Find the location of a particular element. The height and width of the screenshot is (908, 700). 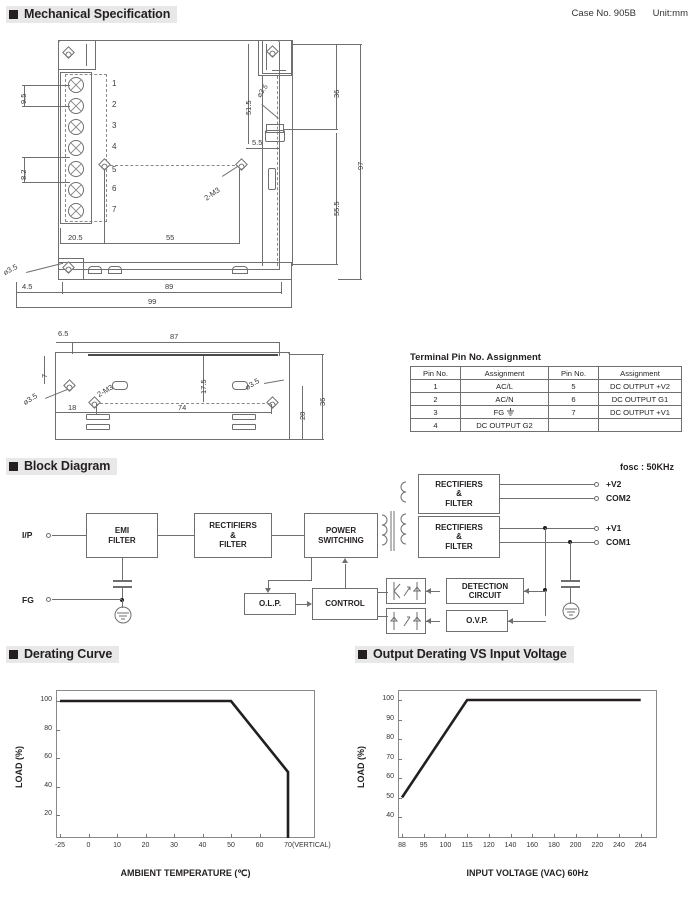

rect-top-line2: & is located at coordinates (459, 494).